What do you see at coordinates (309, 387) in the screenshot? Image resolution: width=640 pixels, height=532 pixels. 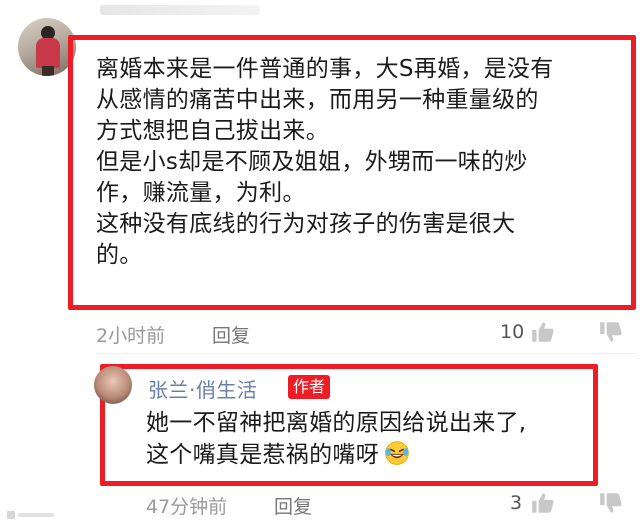 I see `author-badge: 作者` at bounding box center [309, 387].